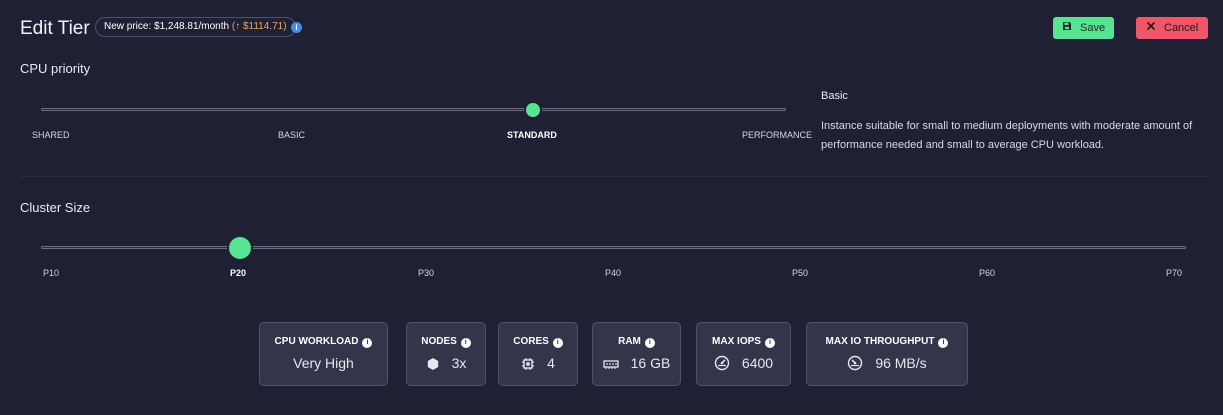 The height and width of the screenshot is (415, 1223). Describe the element at coordinates (880, 341) in the screenshot. I see `spec-label: MAX IO THROUGHPUT` at that location.